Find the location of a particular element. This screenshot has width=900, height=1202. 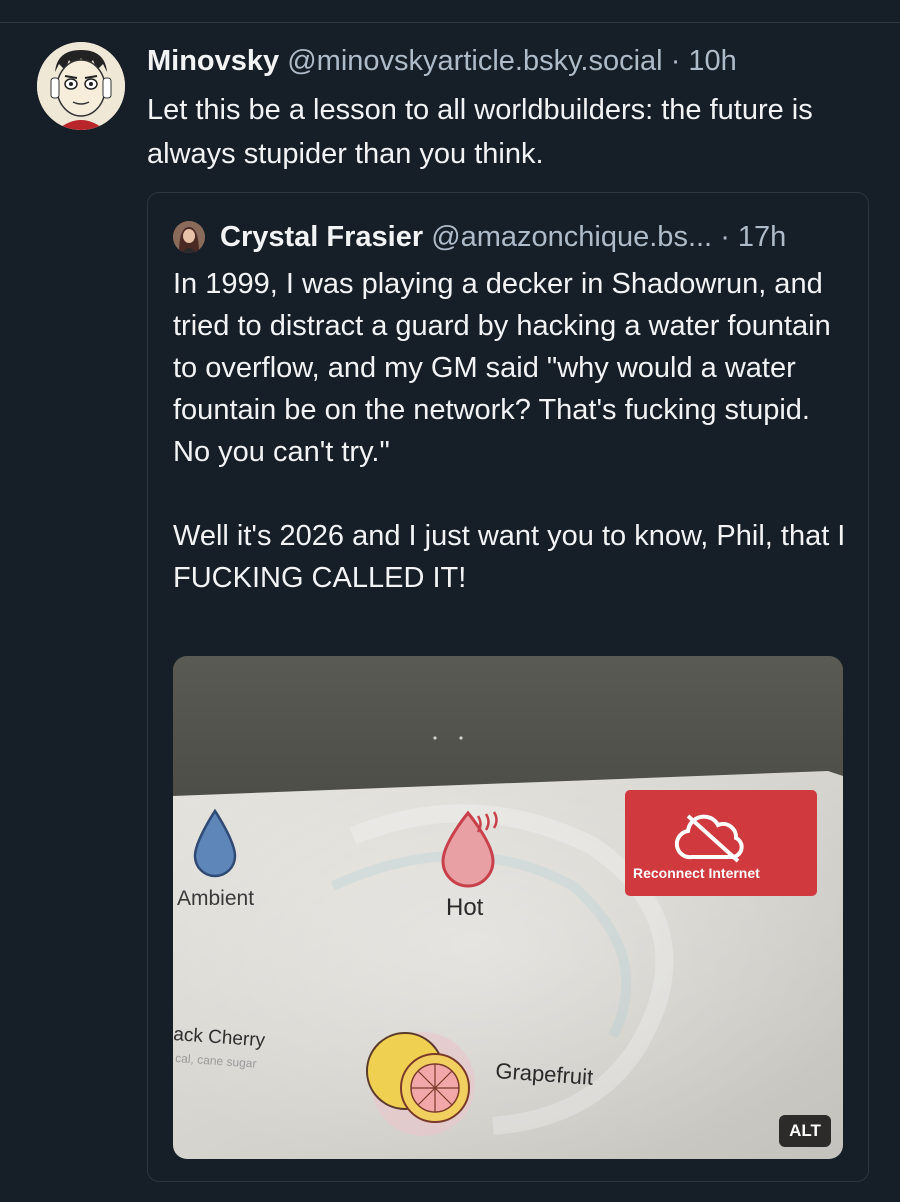

portrait-avatar-icon is located at coordinates (189, 237).